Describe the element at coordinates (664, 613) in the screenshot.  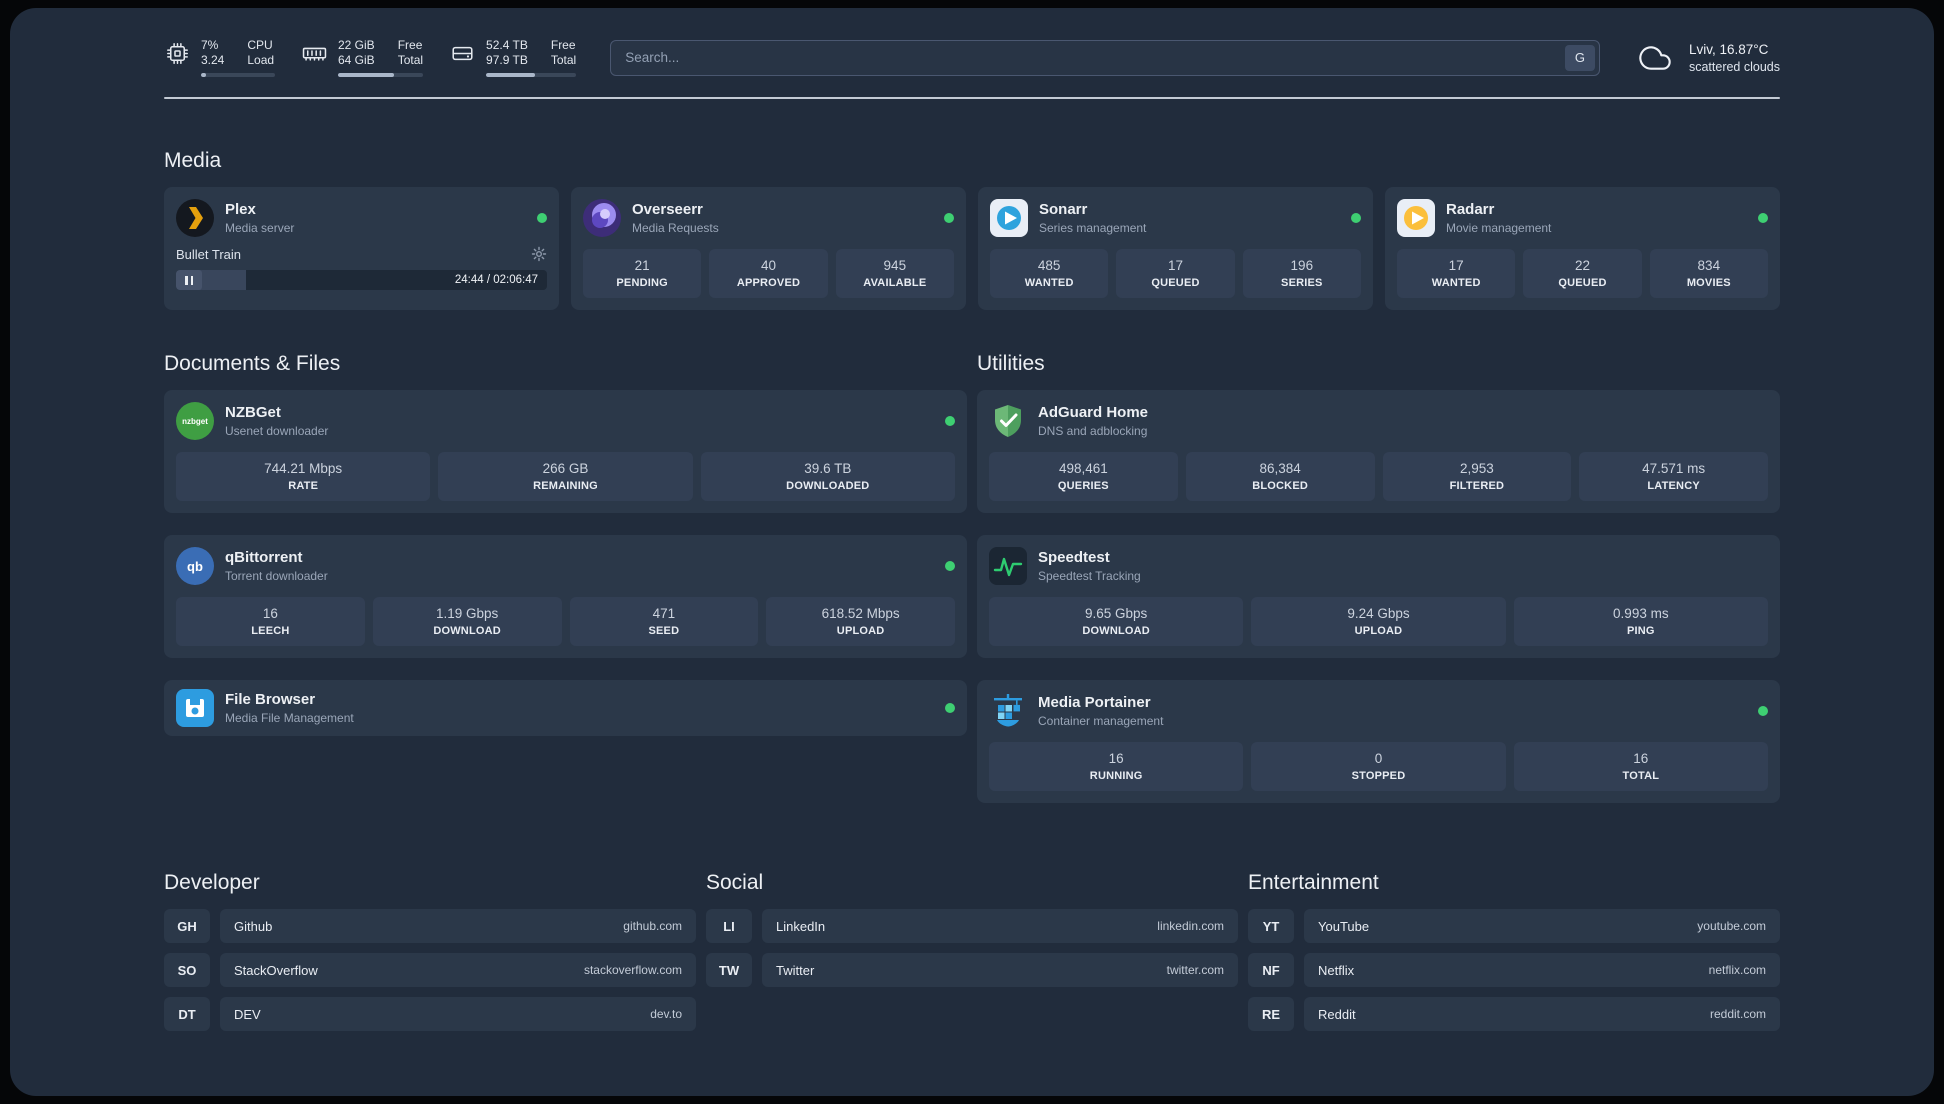
I see `stat-value: 471` at that location.